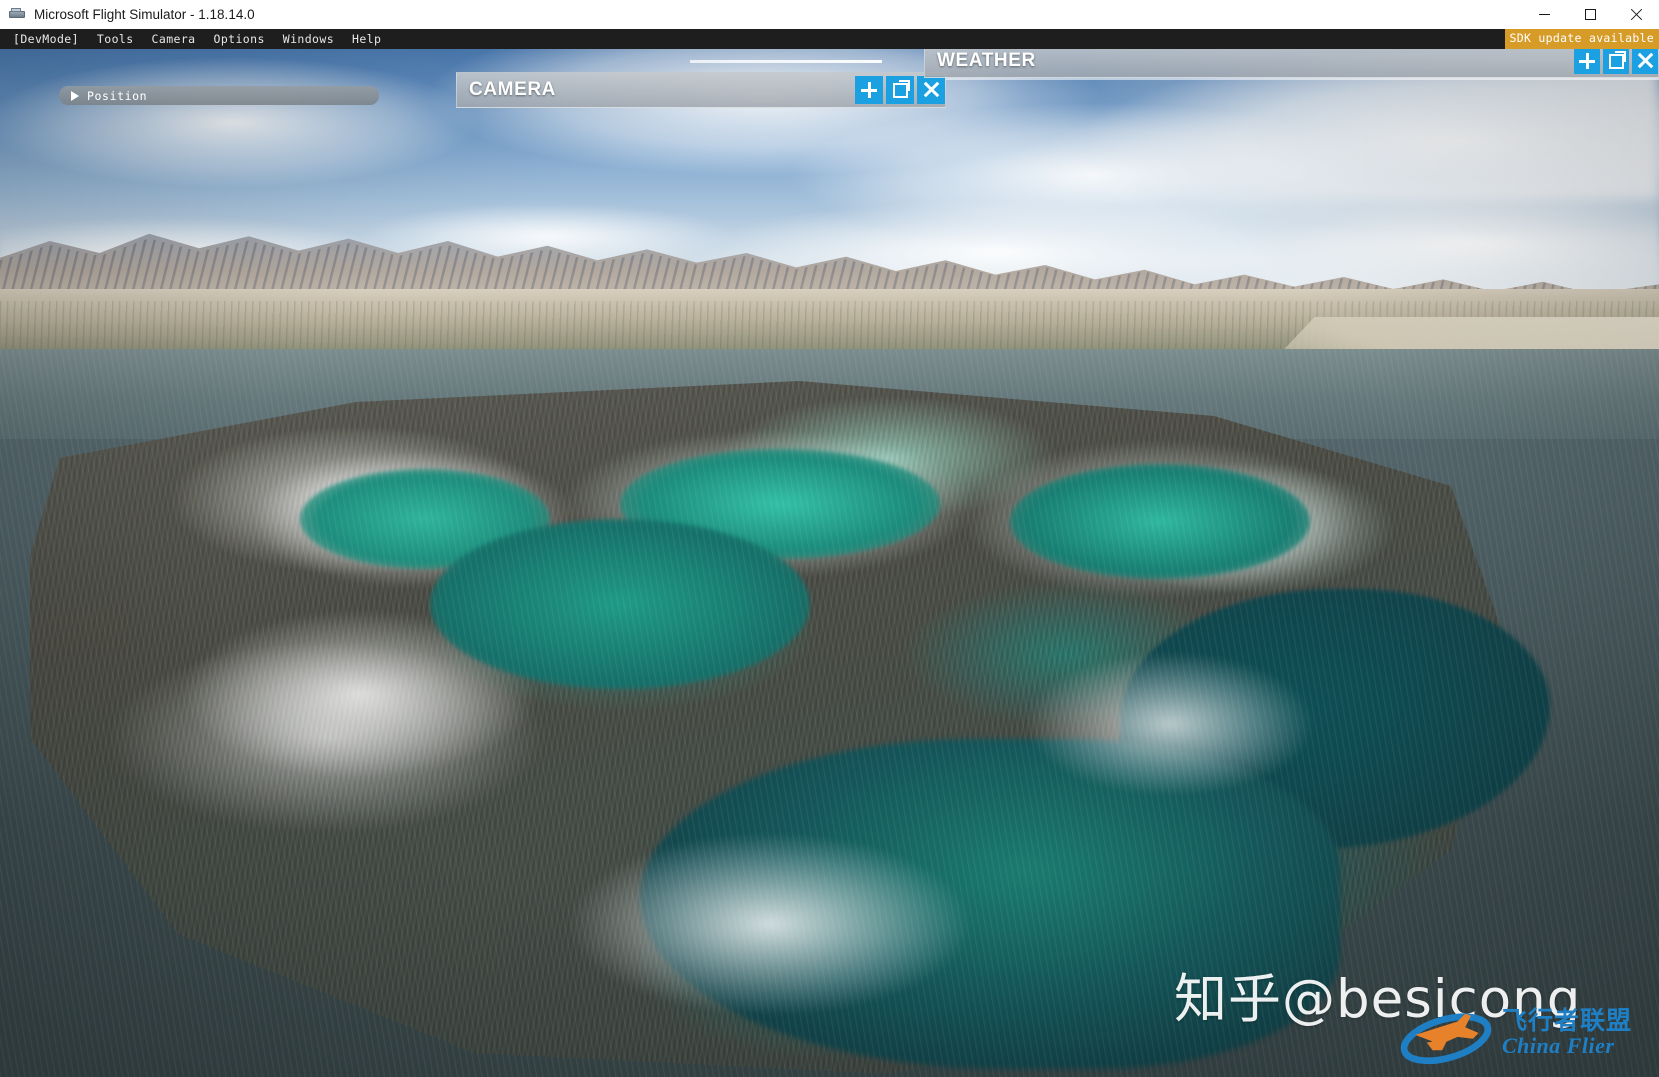 This screenshot has height=1077, width=1659. What do you see at coordinates (1653, 563) in the screenshot?
I see `viewport-scrollbar` at bounding box center [1653, 563].